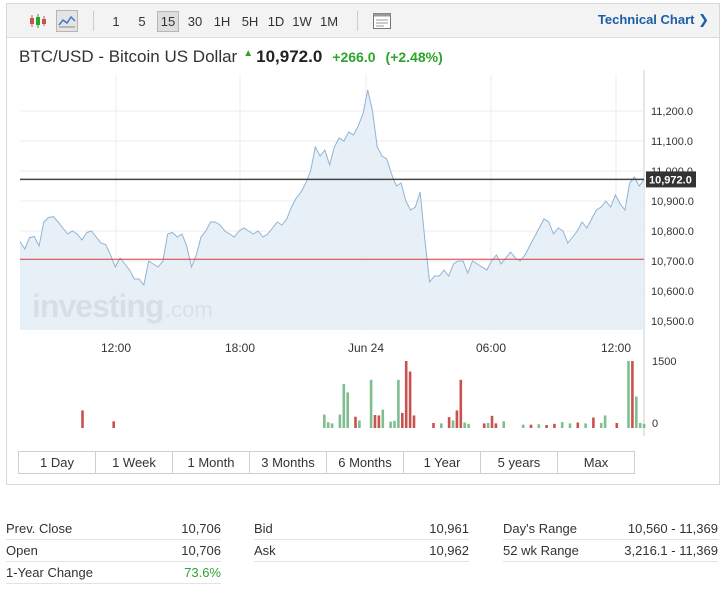  I want to click on stat-label: 1-Year Change, so click(49, 572).